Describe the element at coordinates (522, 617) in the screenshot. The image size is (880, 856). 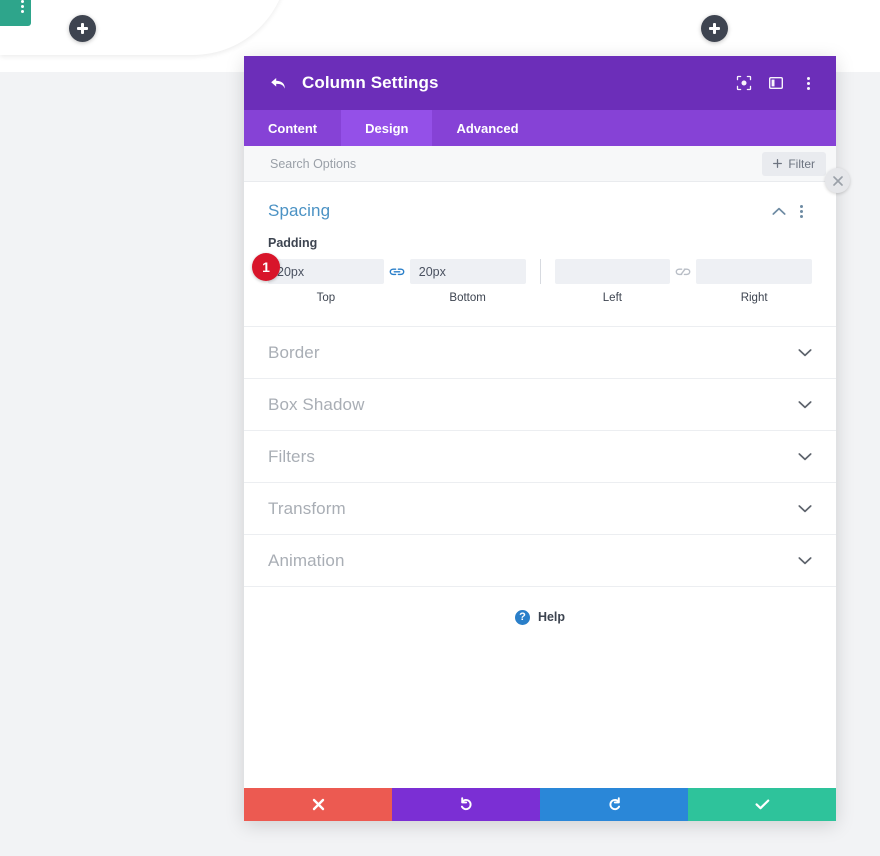
I see `question-mark-icon: ?` at that location.